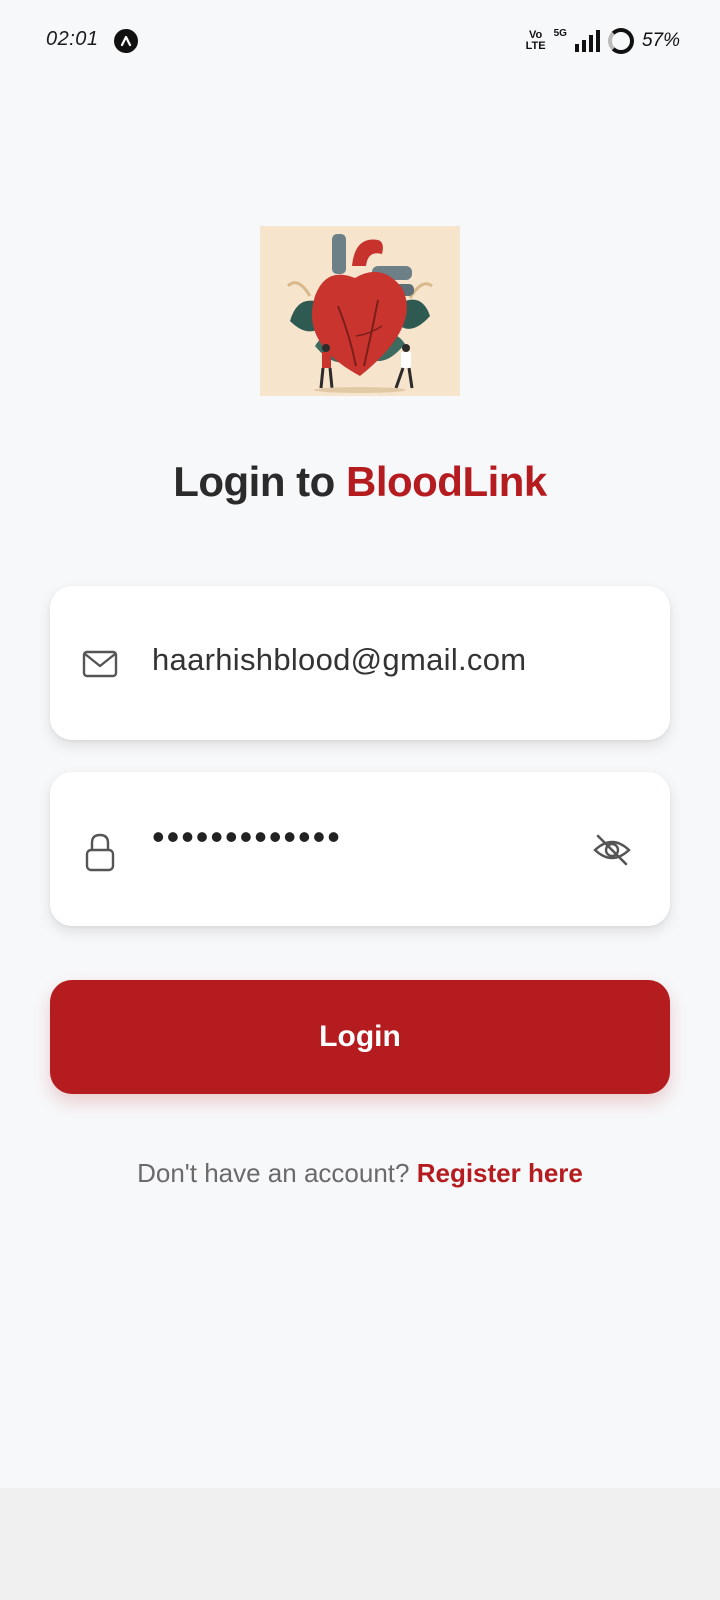  Describe the element at coordinates (100, 852) in the screenshot. I see `lock-icon` at that location.